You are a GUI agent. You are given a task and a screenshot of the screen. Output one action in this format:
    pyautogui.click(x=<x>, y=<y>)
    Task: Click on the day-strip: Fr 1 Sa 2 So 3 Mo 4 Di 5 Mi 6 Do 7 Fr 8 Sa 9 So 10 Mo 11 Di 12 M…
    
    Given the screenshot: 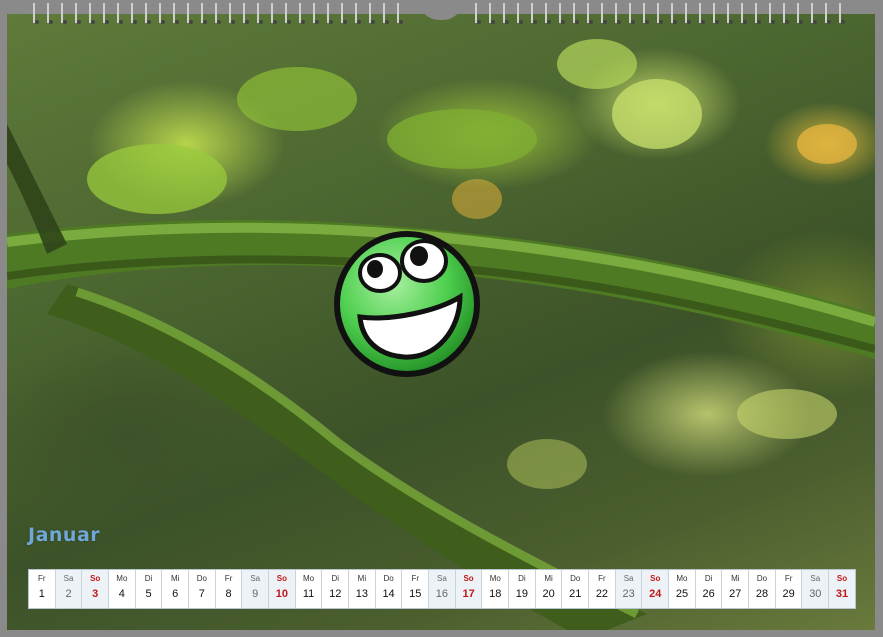 What is the action you would take?
    pyautogui.click(x=442, y=589)
    